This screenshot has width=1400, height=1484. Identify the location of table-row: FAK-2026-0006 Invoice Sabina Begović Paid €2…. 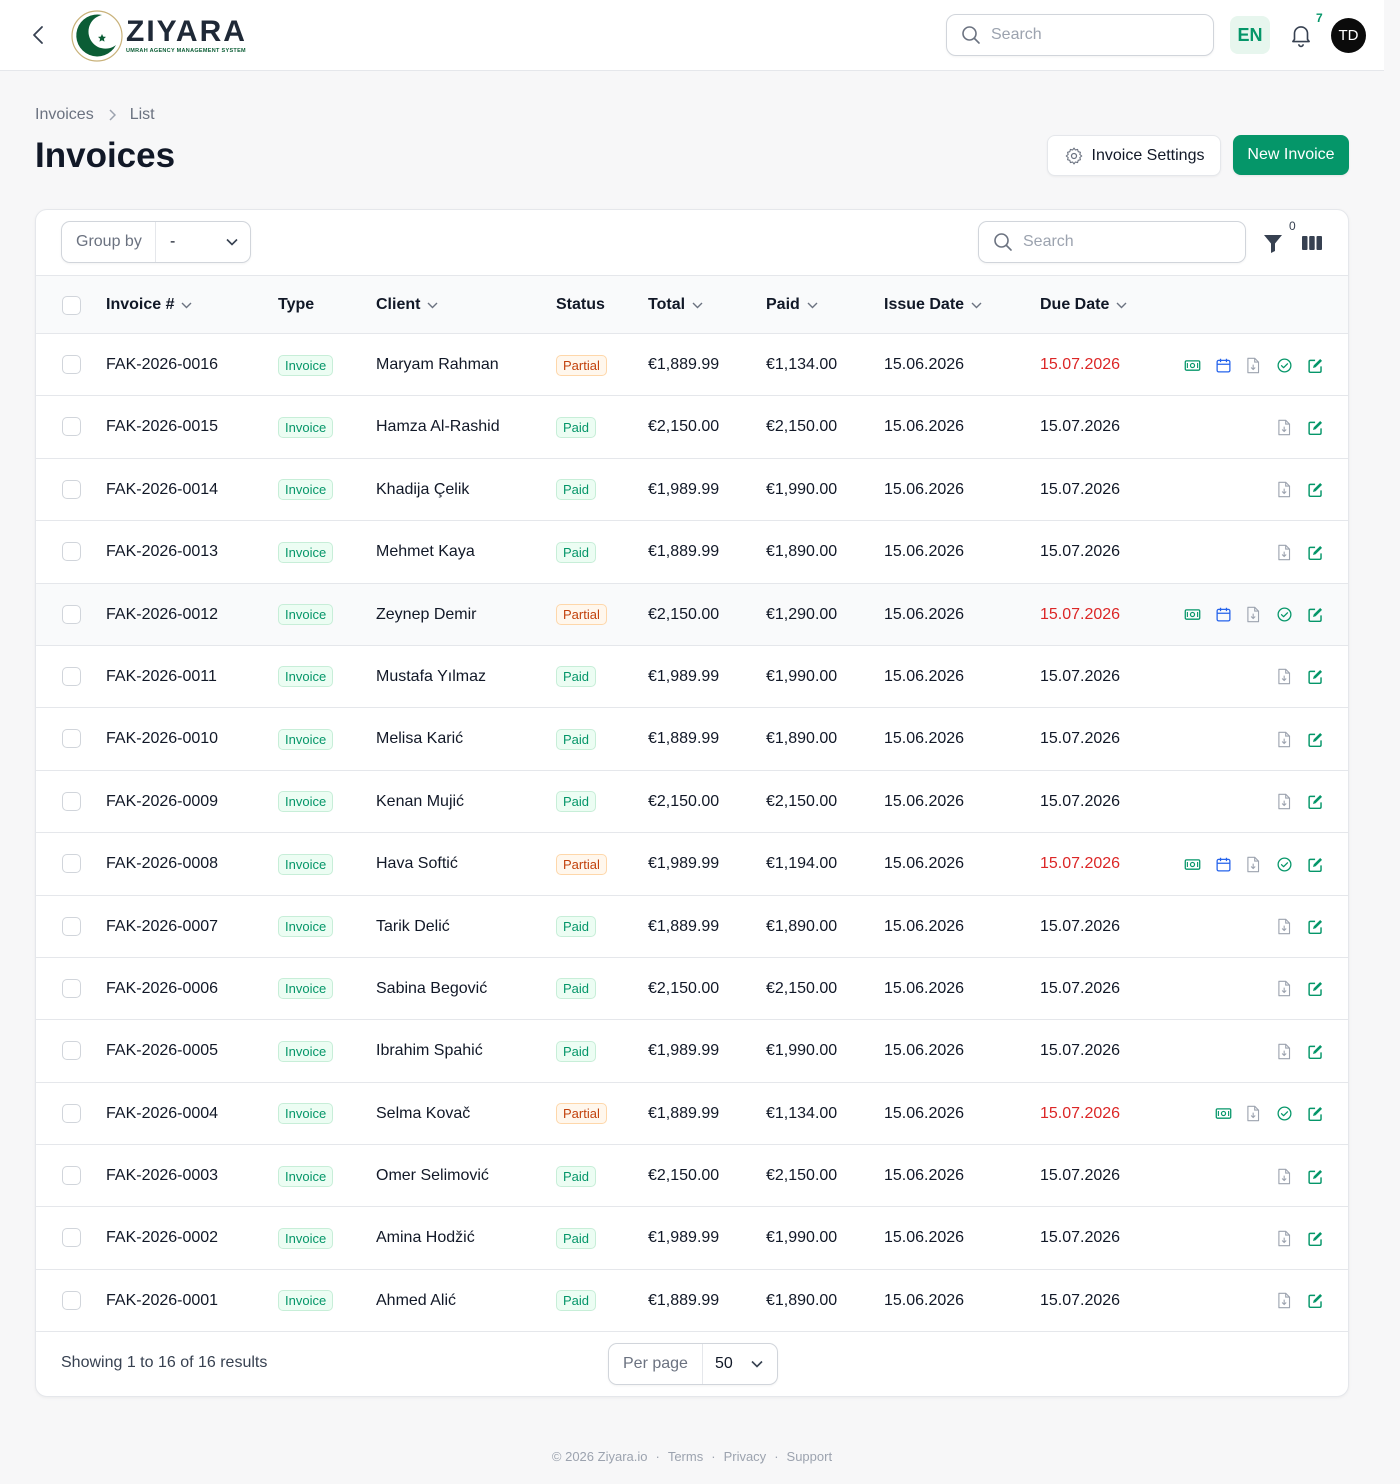
(692, 989).